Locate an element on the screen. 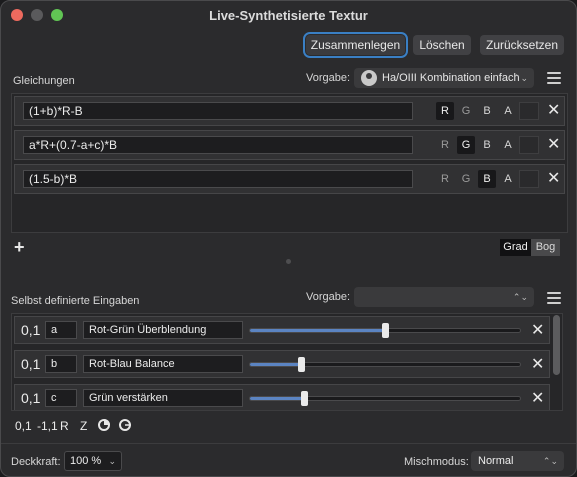 Image resolution: width=577 pixels, height=477 pixels. title-bar: Live-Synthetisierte Textur is located at coordinates (288, 15).